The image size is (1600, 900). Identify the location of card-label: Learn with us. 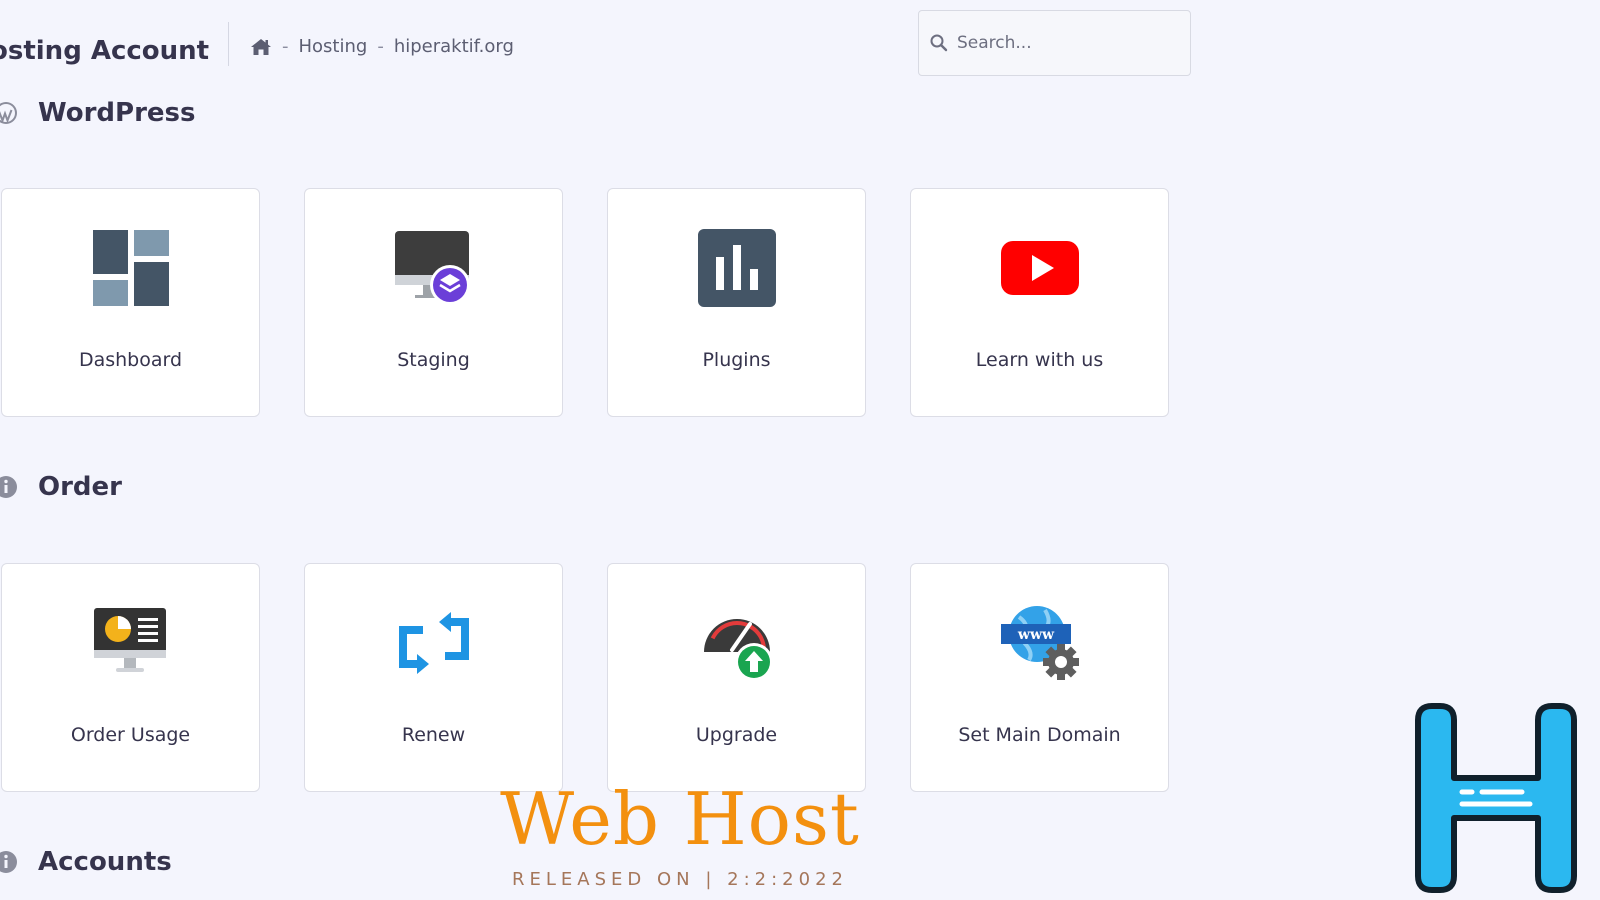
(1039, 360).